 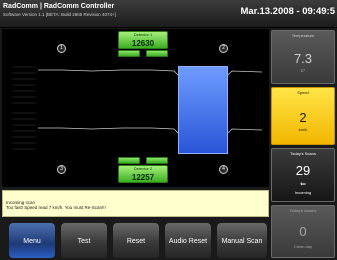 What do you see at coordinates (303, 129) in the screenshot?
I see `speed-unit: km/h` at bounding box center [303, 129].